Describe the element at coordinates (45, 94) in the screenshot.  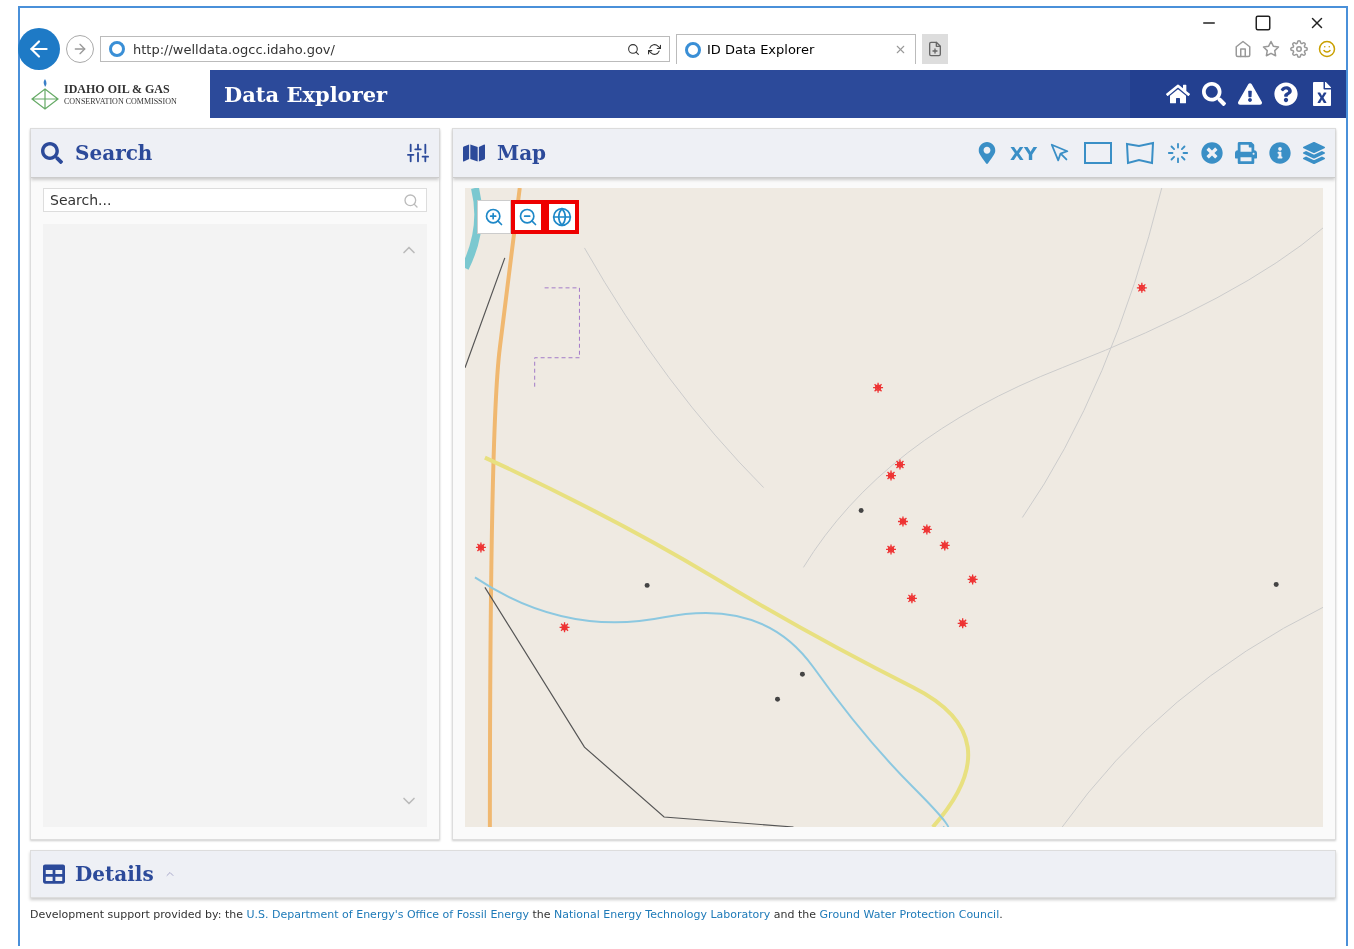
I see `diamond-logo-icon` at that location.